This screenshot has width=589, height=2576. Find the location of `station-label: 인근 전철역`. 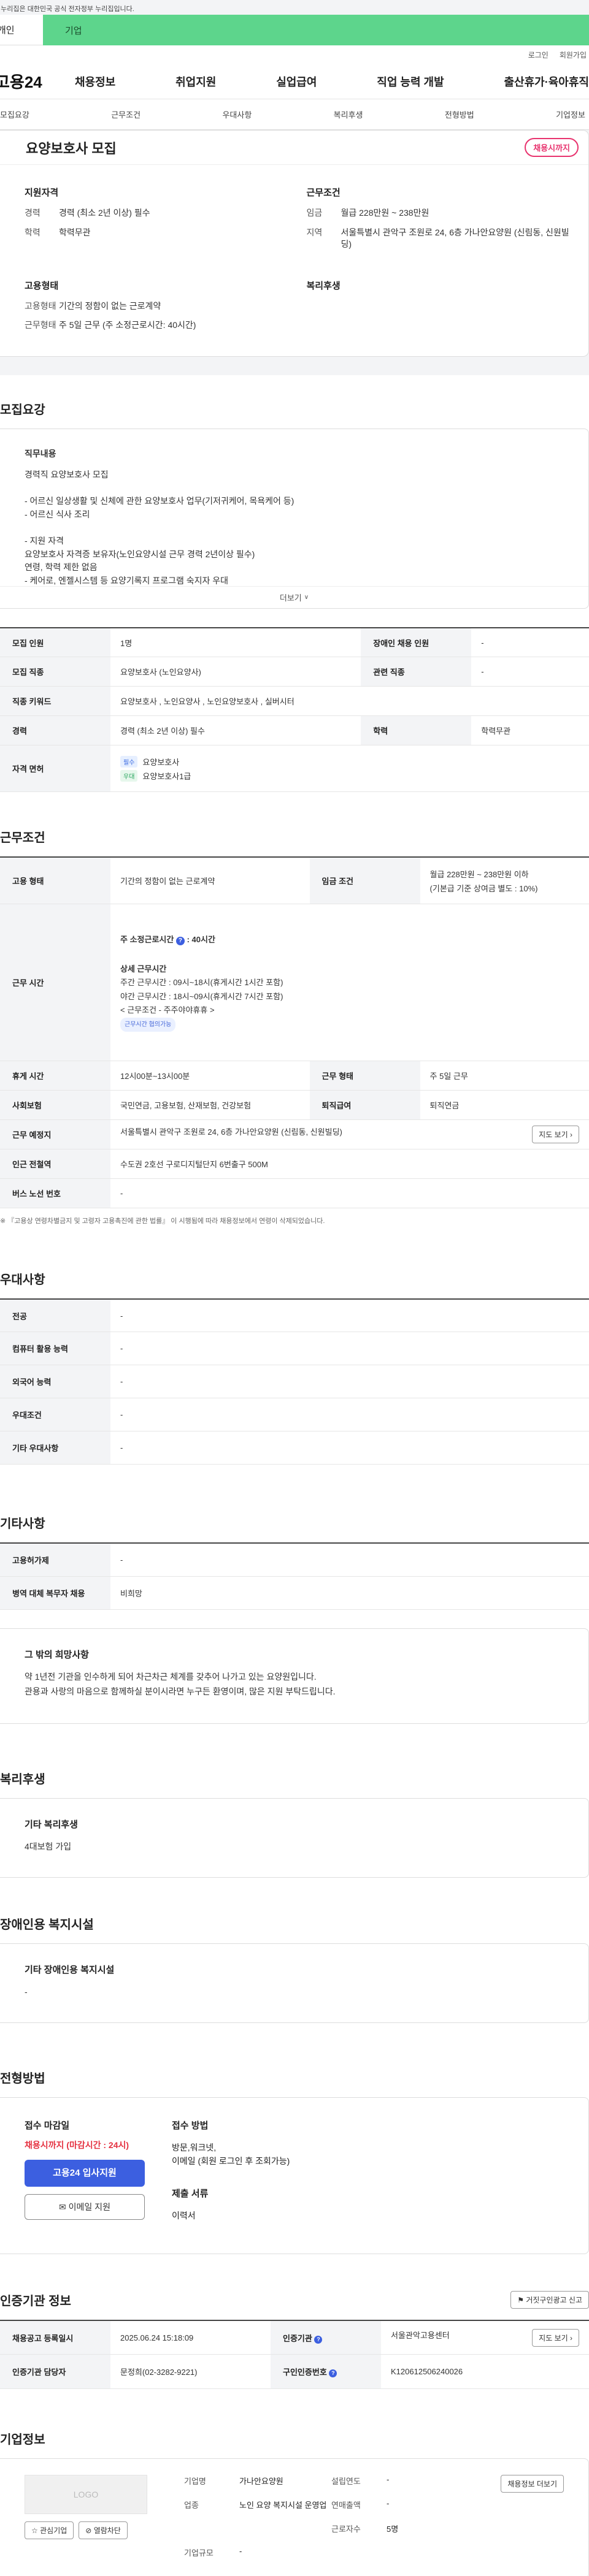

station-label: 인근 전철역 is located at coordinates (55, 1164).